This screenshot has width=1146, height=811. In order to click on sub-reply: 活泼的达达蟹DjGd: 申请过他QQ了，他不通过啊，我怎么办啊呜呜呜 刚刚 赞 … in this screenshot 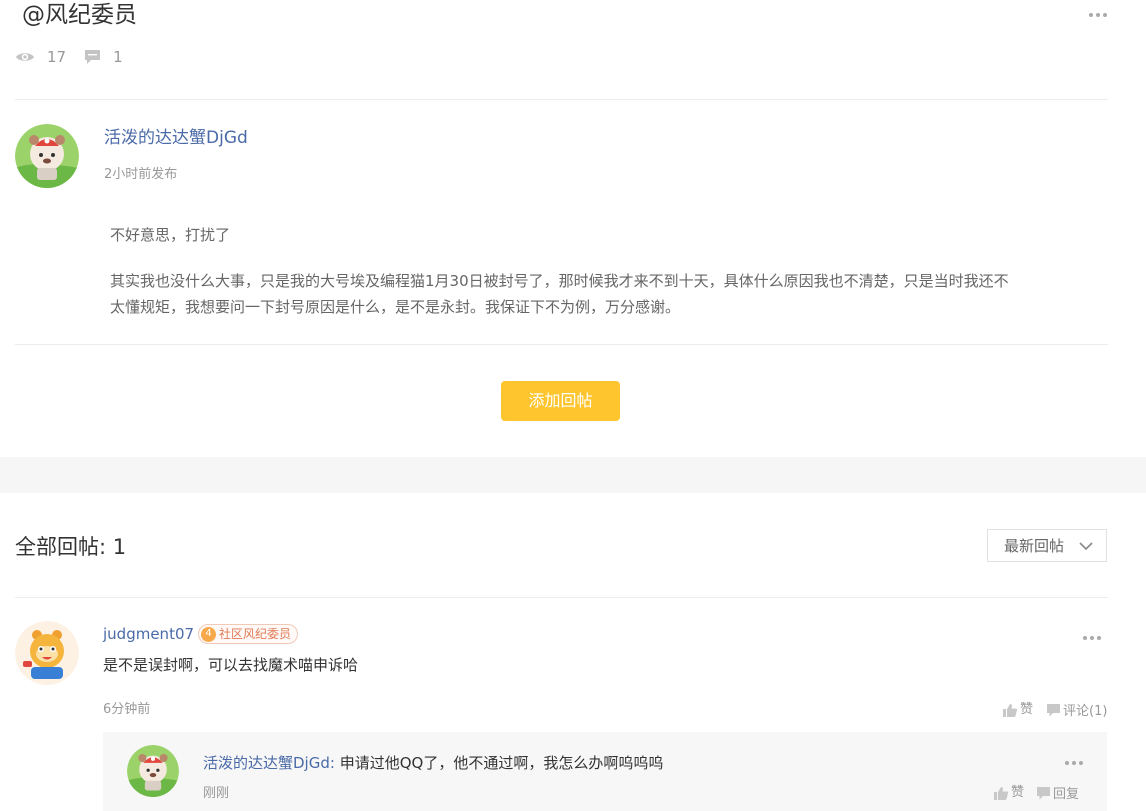, I will do `click(605, 771)`.